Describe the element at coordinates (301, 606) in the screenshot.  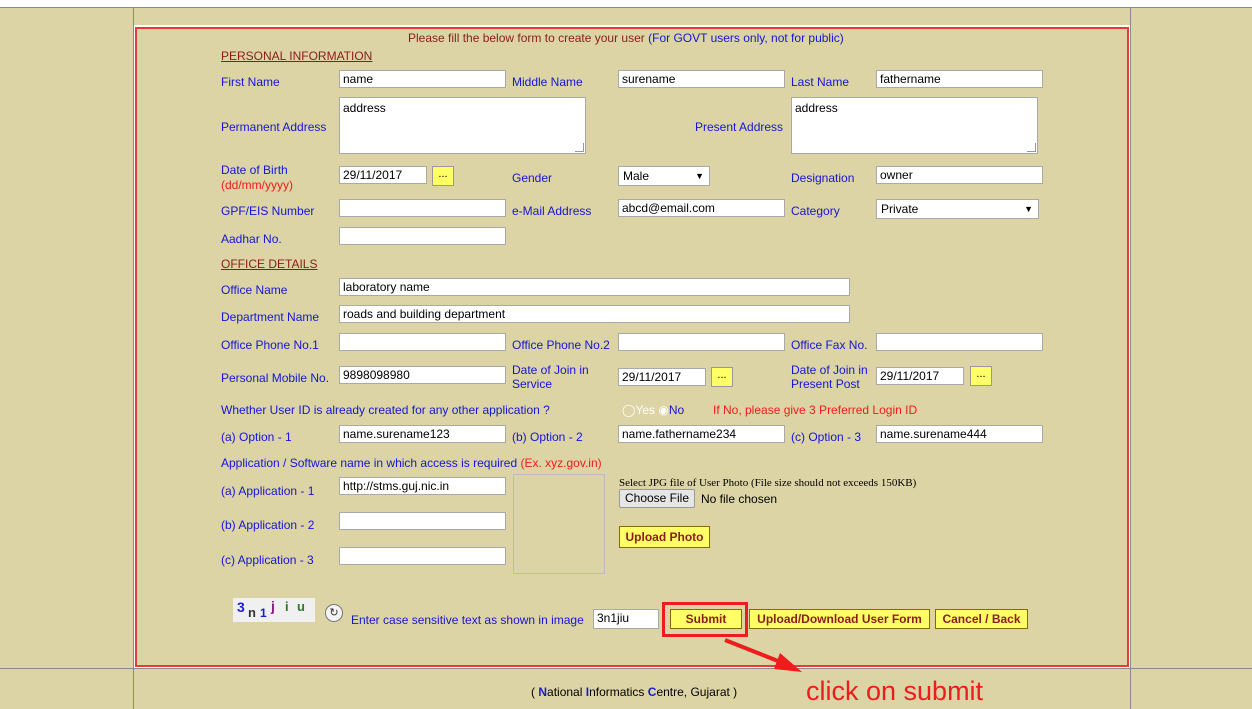
I see `captcha-char: u` at that location.